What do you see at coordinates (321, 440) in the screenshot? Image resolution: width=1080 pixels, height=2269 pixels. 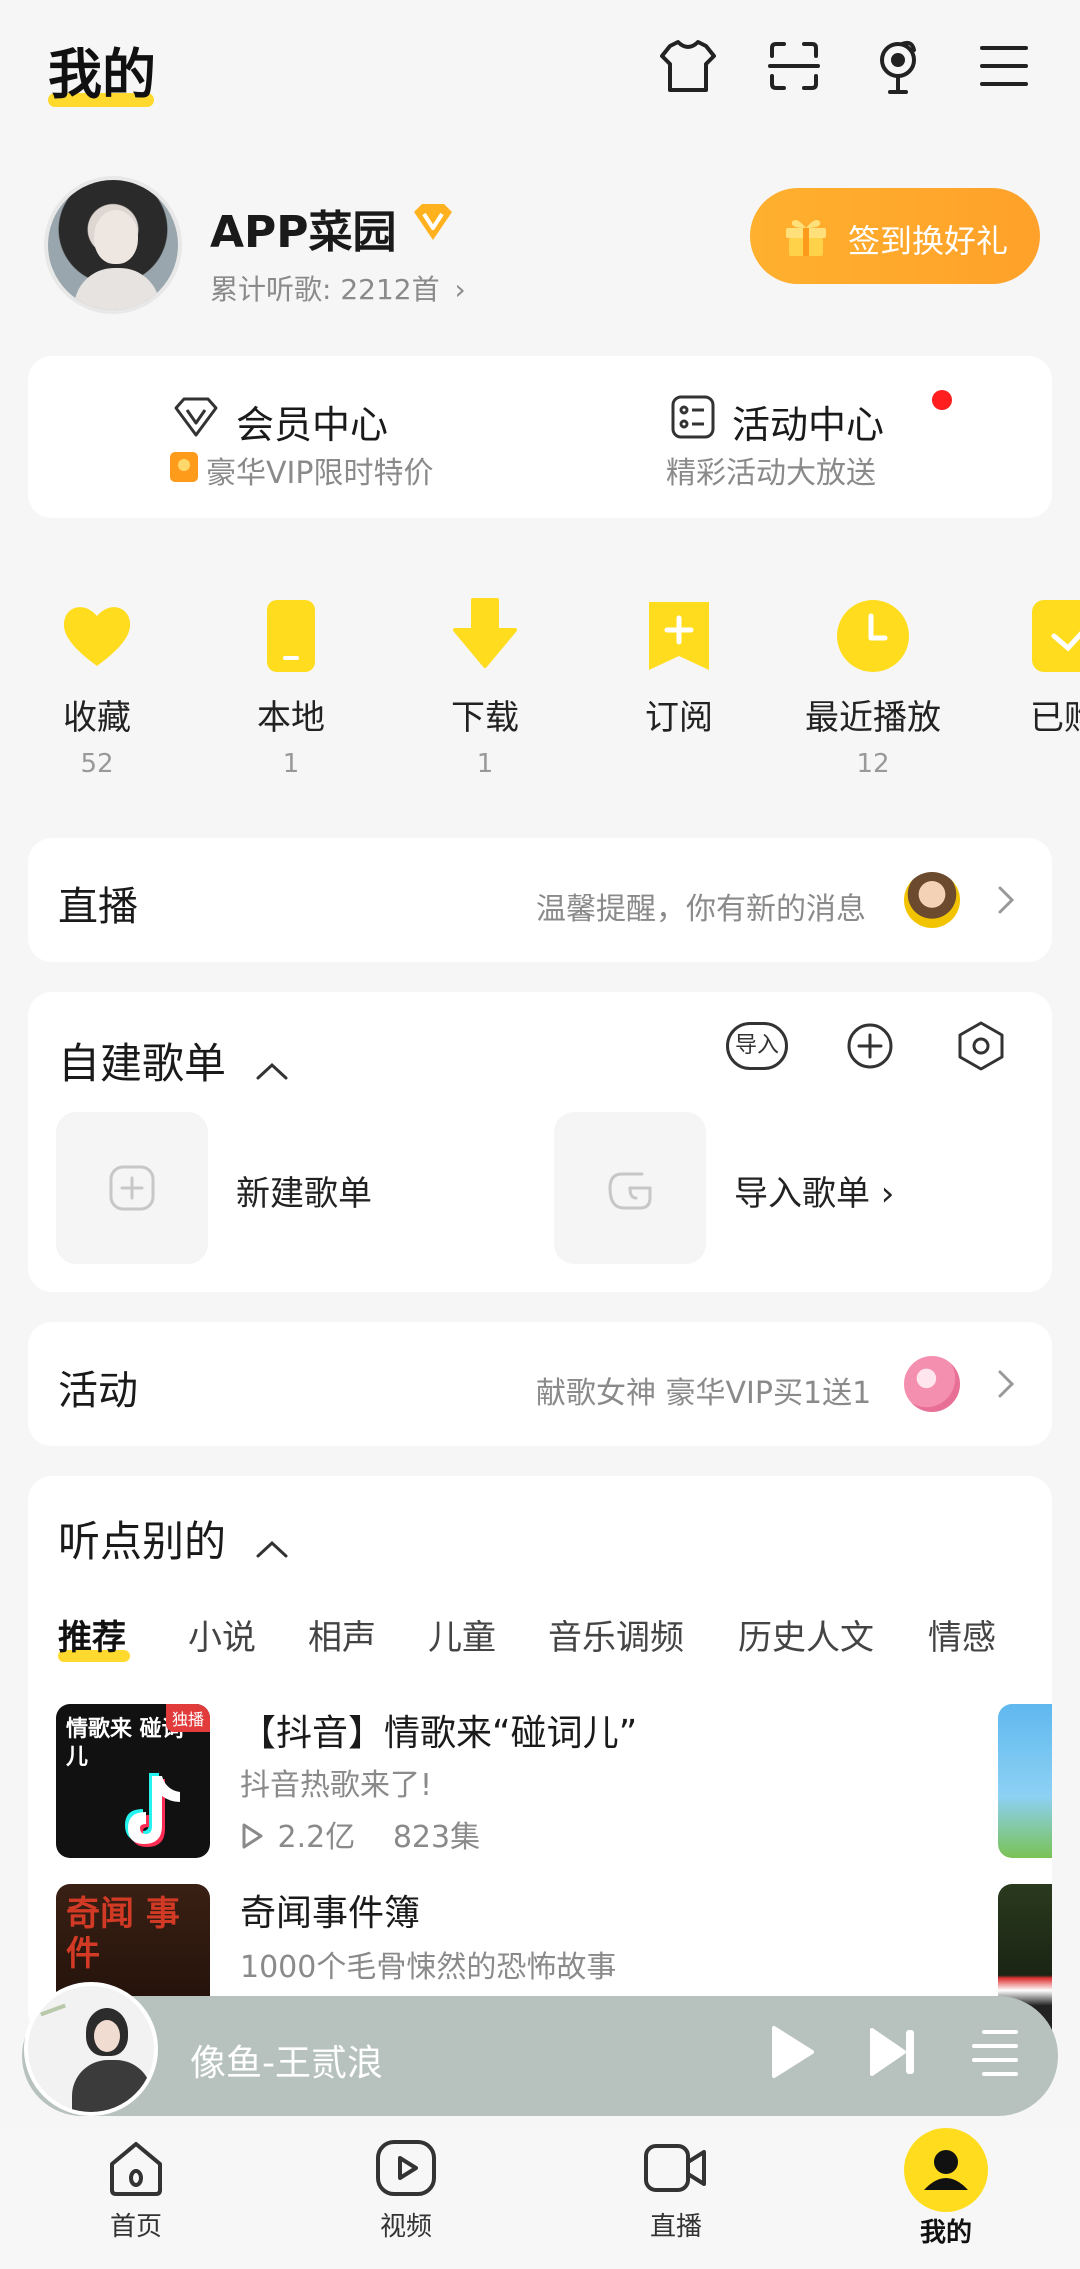 I see `vip-center: 会员中心 豪华VIP限时特价` at bounding box center [321, 440].